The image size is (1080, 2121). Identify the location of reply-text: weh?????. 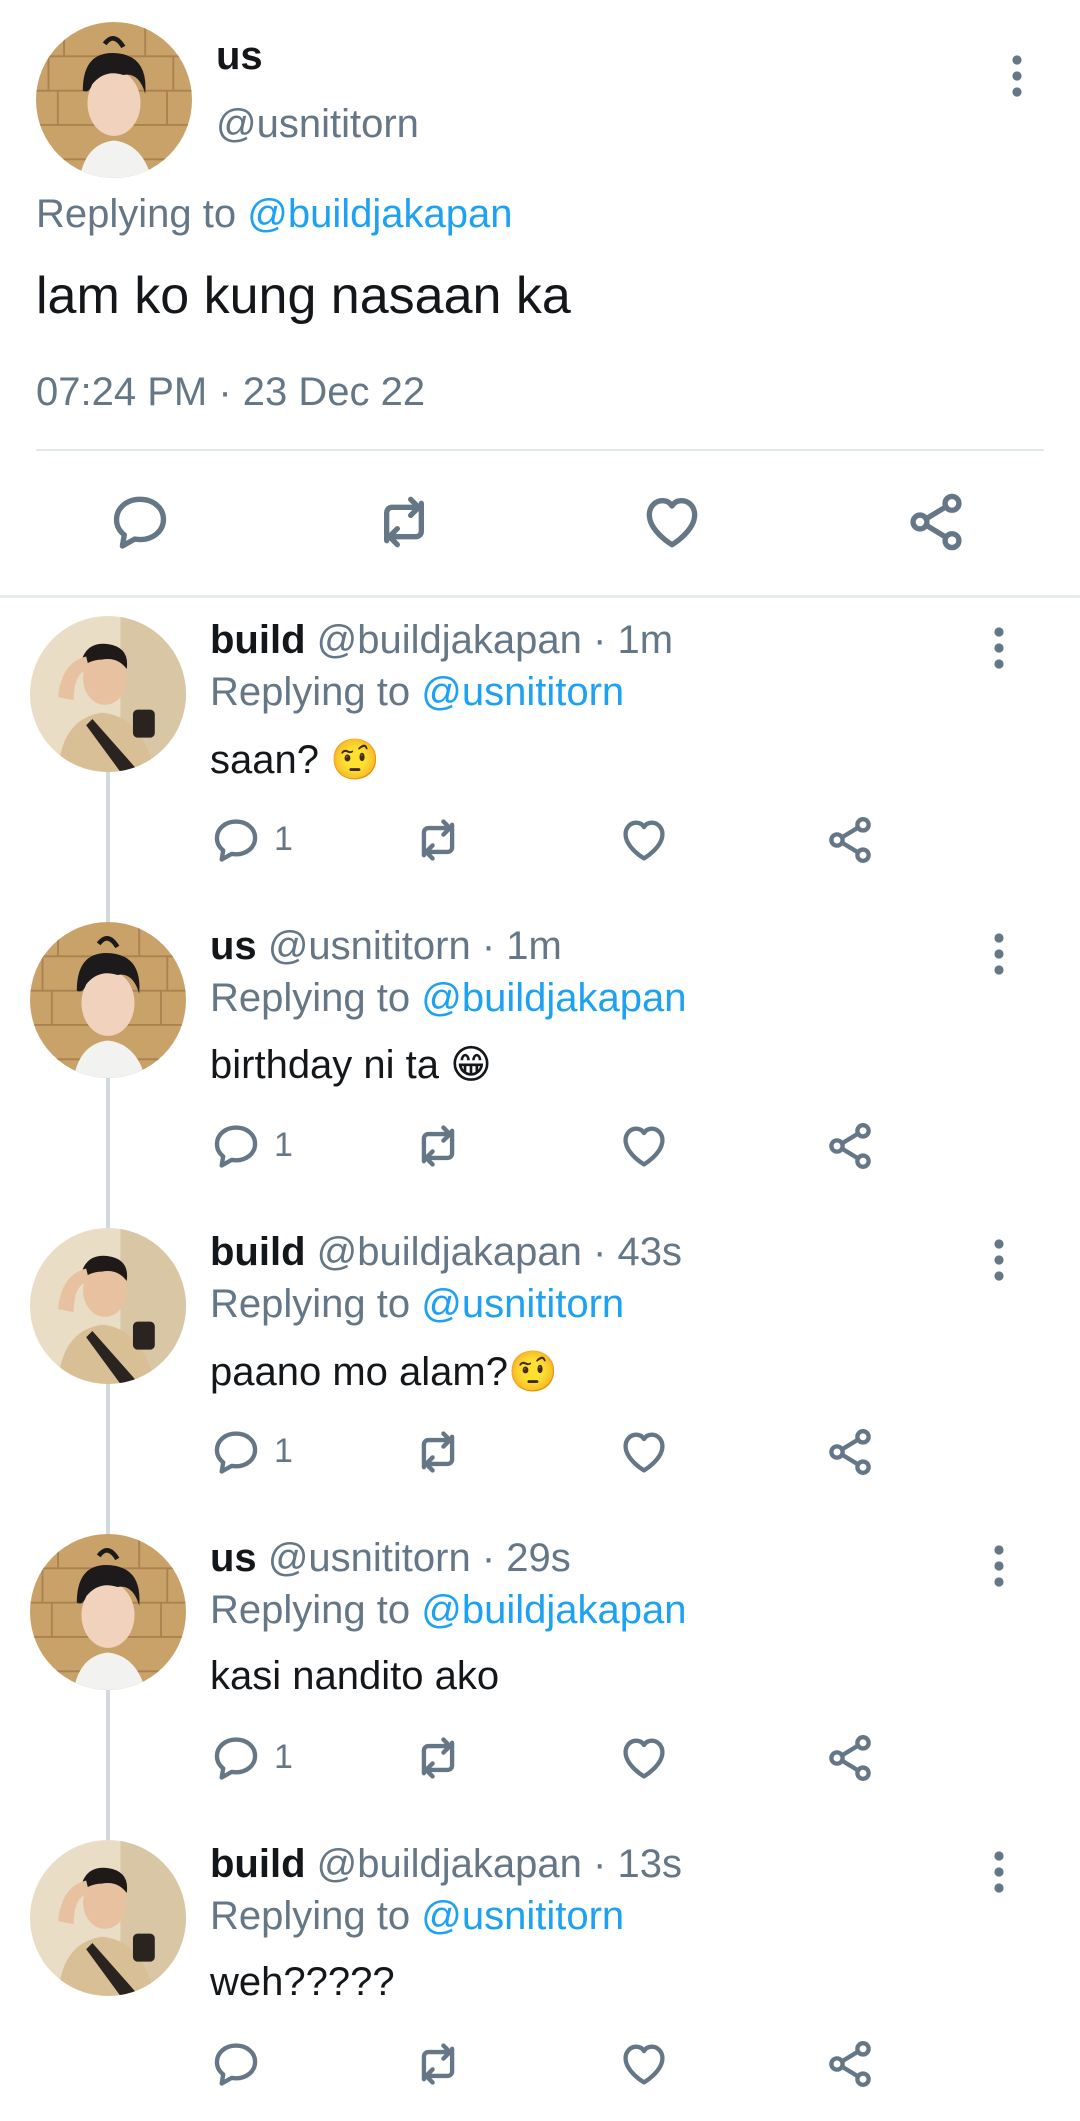
(302, 1982).